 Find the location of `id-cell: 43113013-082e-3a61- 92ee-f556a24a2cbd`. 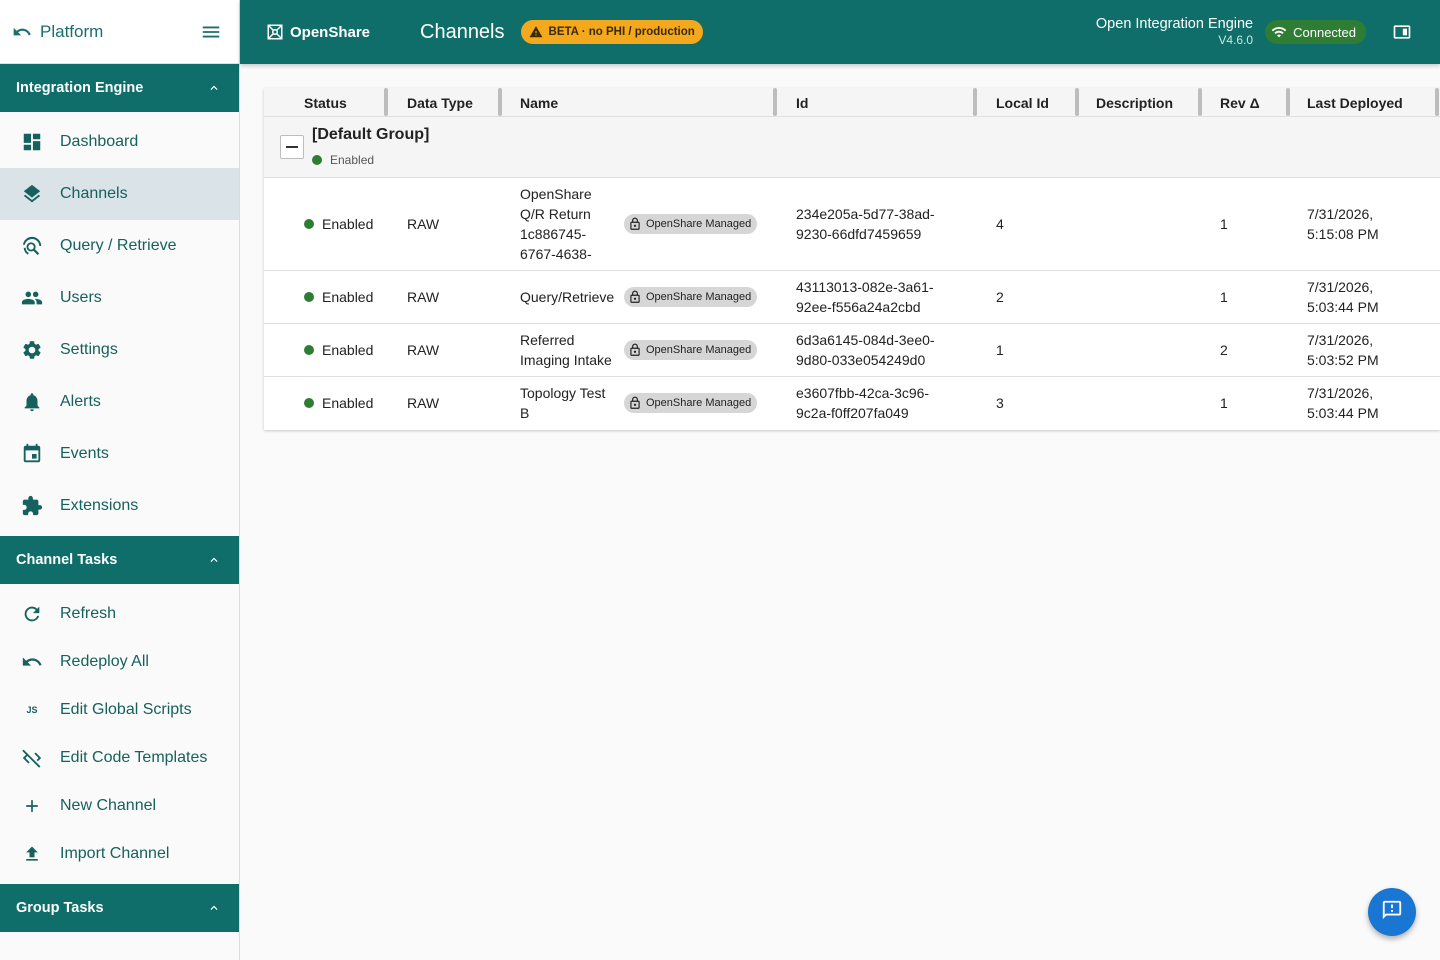

id-cell: 43113013-082e-3a61- 92ee-f556a24a2cbd is located at coordinates (865, 297).